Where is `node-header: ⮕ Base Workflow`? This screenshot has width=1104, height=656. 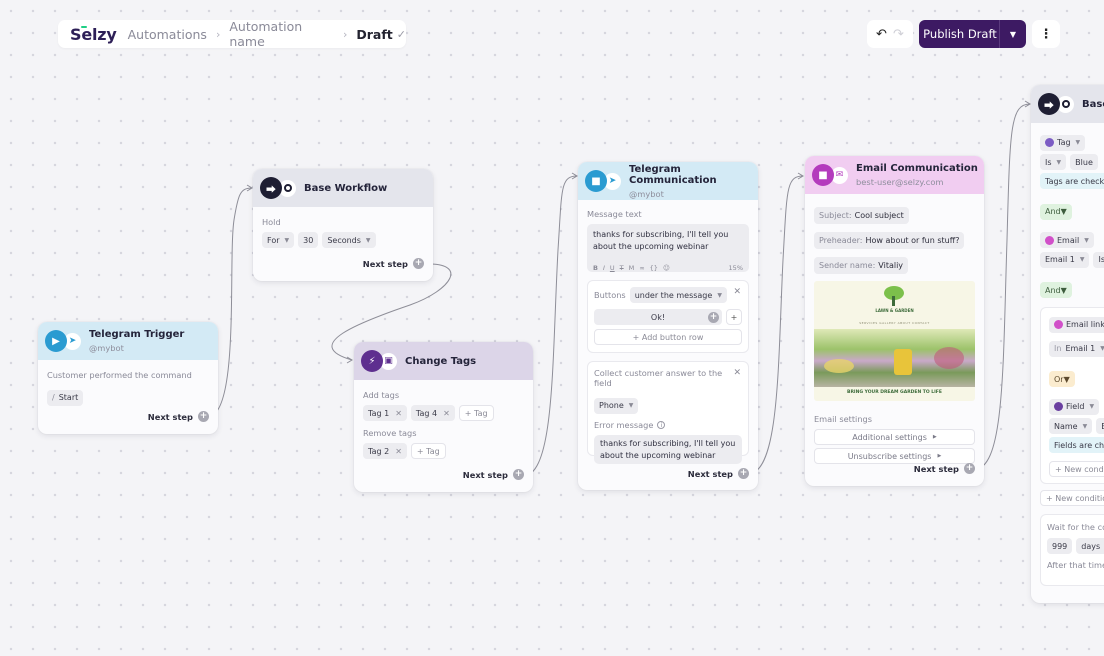
node-header: ⮕ Base Workflow is located at coordinates (343, 188).